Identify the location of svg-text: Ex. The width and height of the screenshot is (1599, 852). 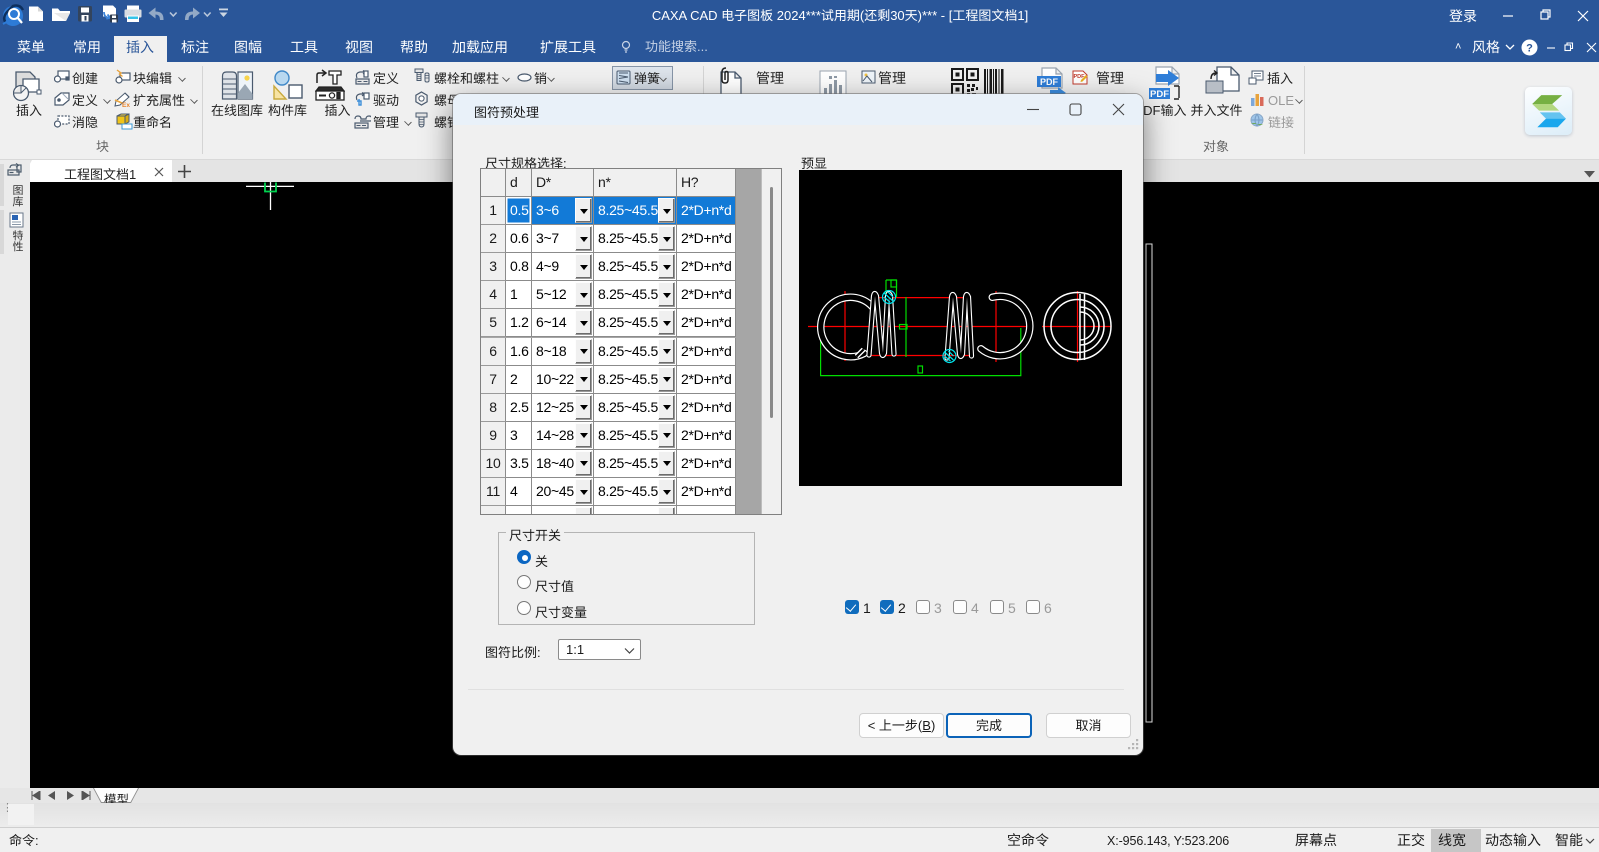
(126, 105).